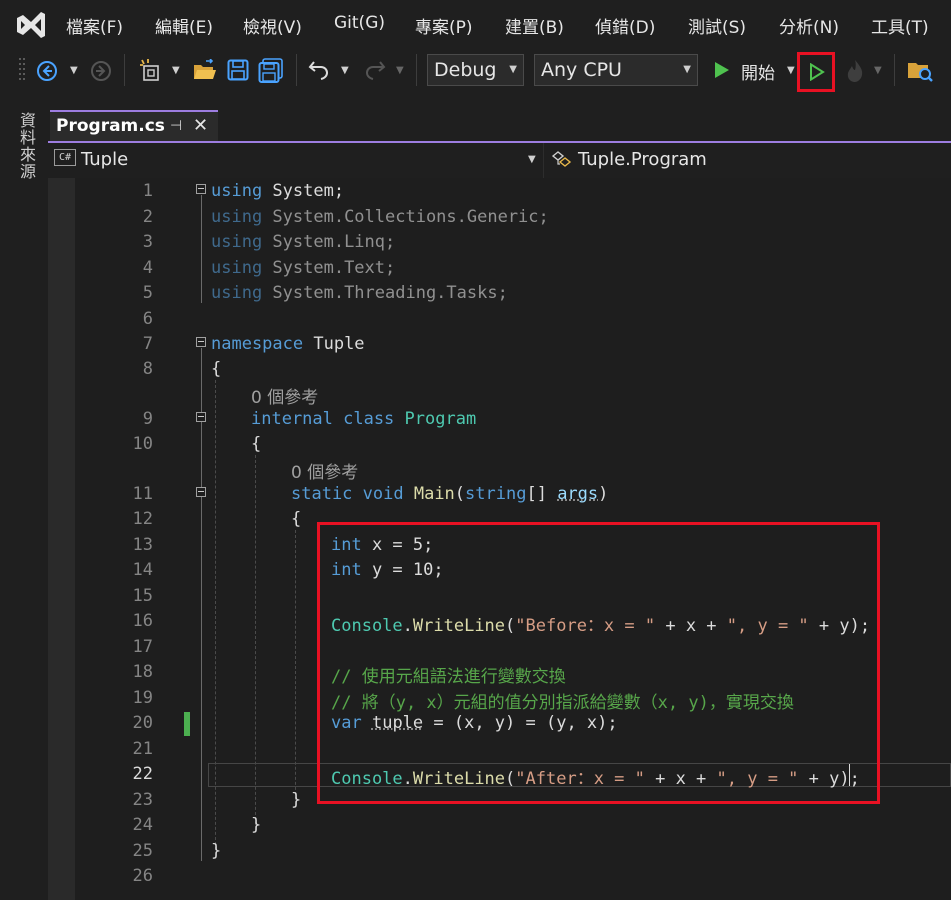  Describe the element at coordinates (24, 497) in the screenshot. I see `side-panel-strip: 資料來源` at that location.